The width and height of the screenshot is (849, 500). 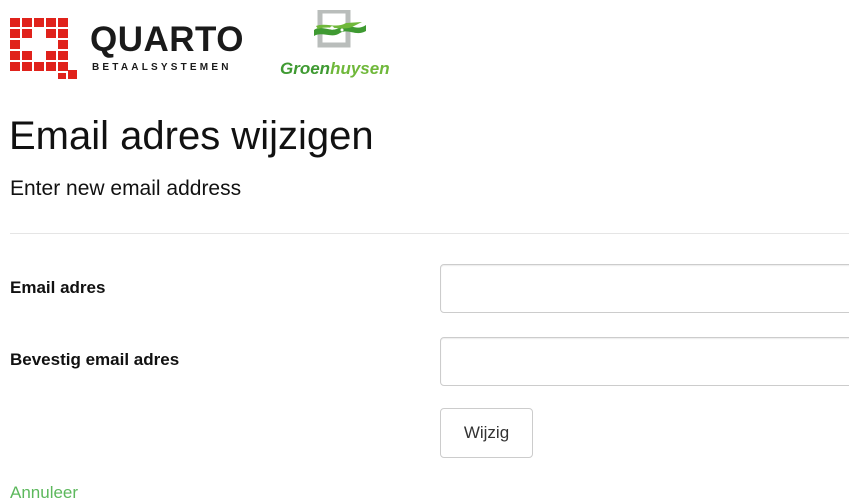 What do you see at coordinates (340, 29) in the screenshot?
I see `groenhuysen-logo-mark` at bounding box center [340, 29].